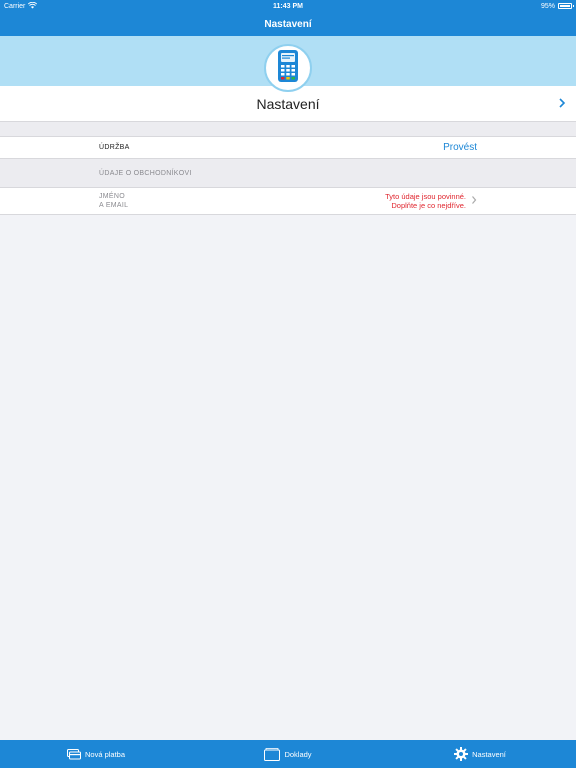 The height and width of the screenshot is (768, 576). What do you see at coordinates (288, 103) in the screenshot?
I see `profile-title: Nastavení` at bounding box center [288, 103].